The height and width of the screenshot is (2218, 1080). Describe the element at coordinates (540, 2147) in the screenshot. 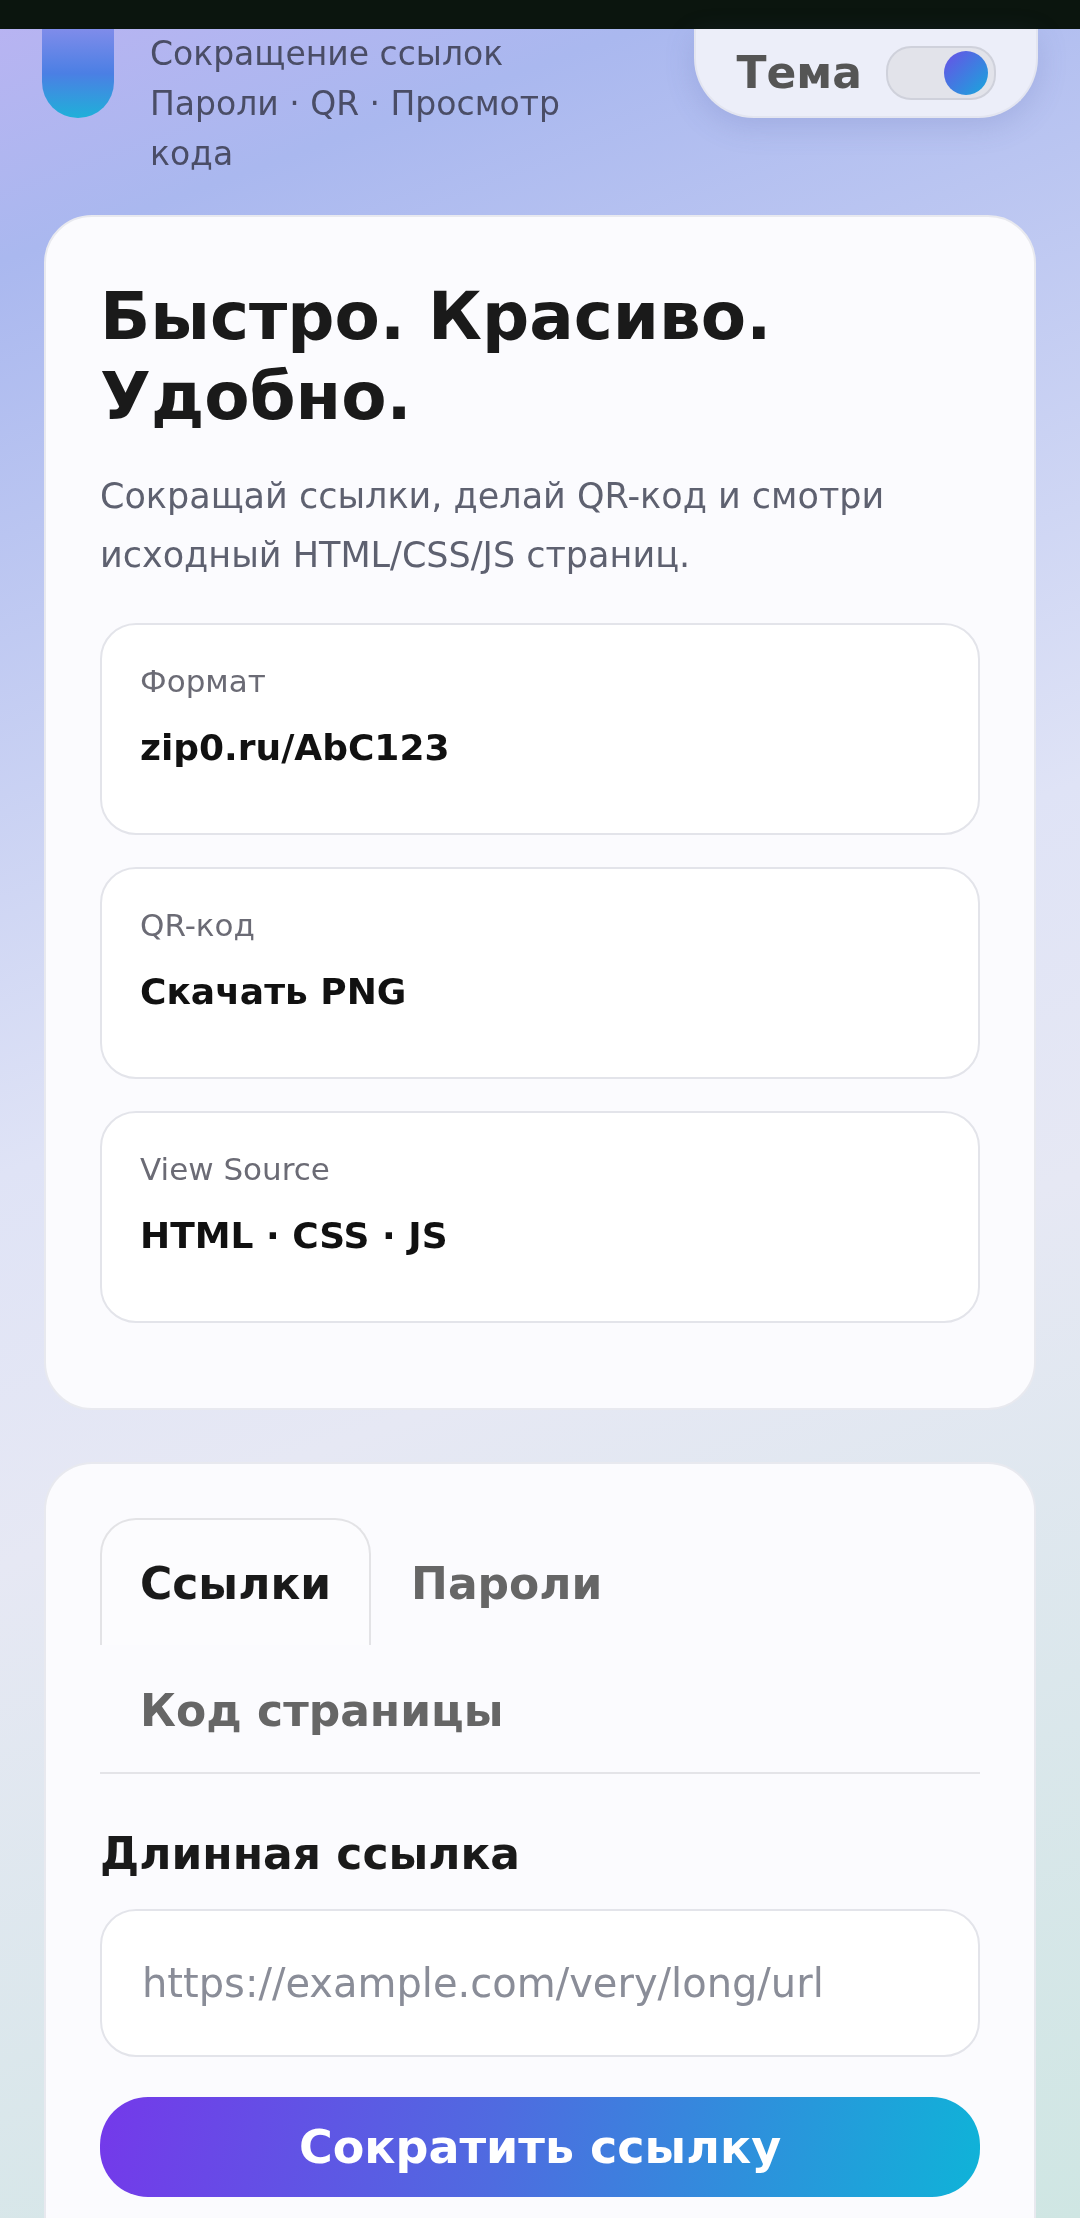

I see `shorten-button: Сократить ссылку` at that location.